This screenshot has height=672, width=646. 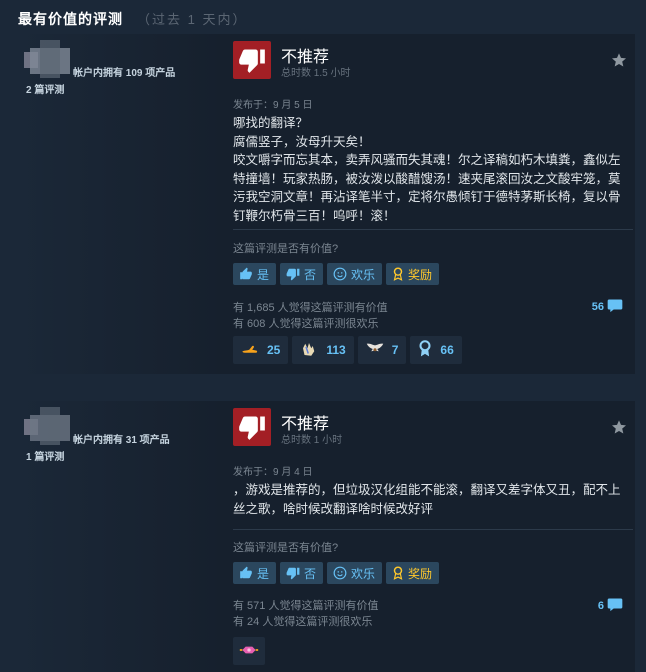 I want to click on award-chip: 113, so click(x=323, y=350).